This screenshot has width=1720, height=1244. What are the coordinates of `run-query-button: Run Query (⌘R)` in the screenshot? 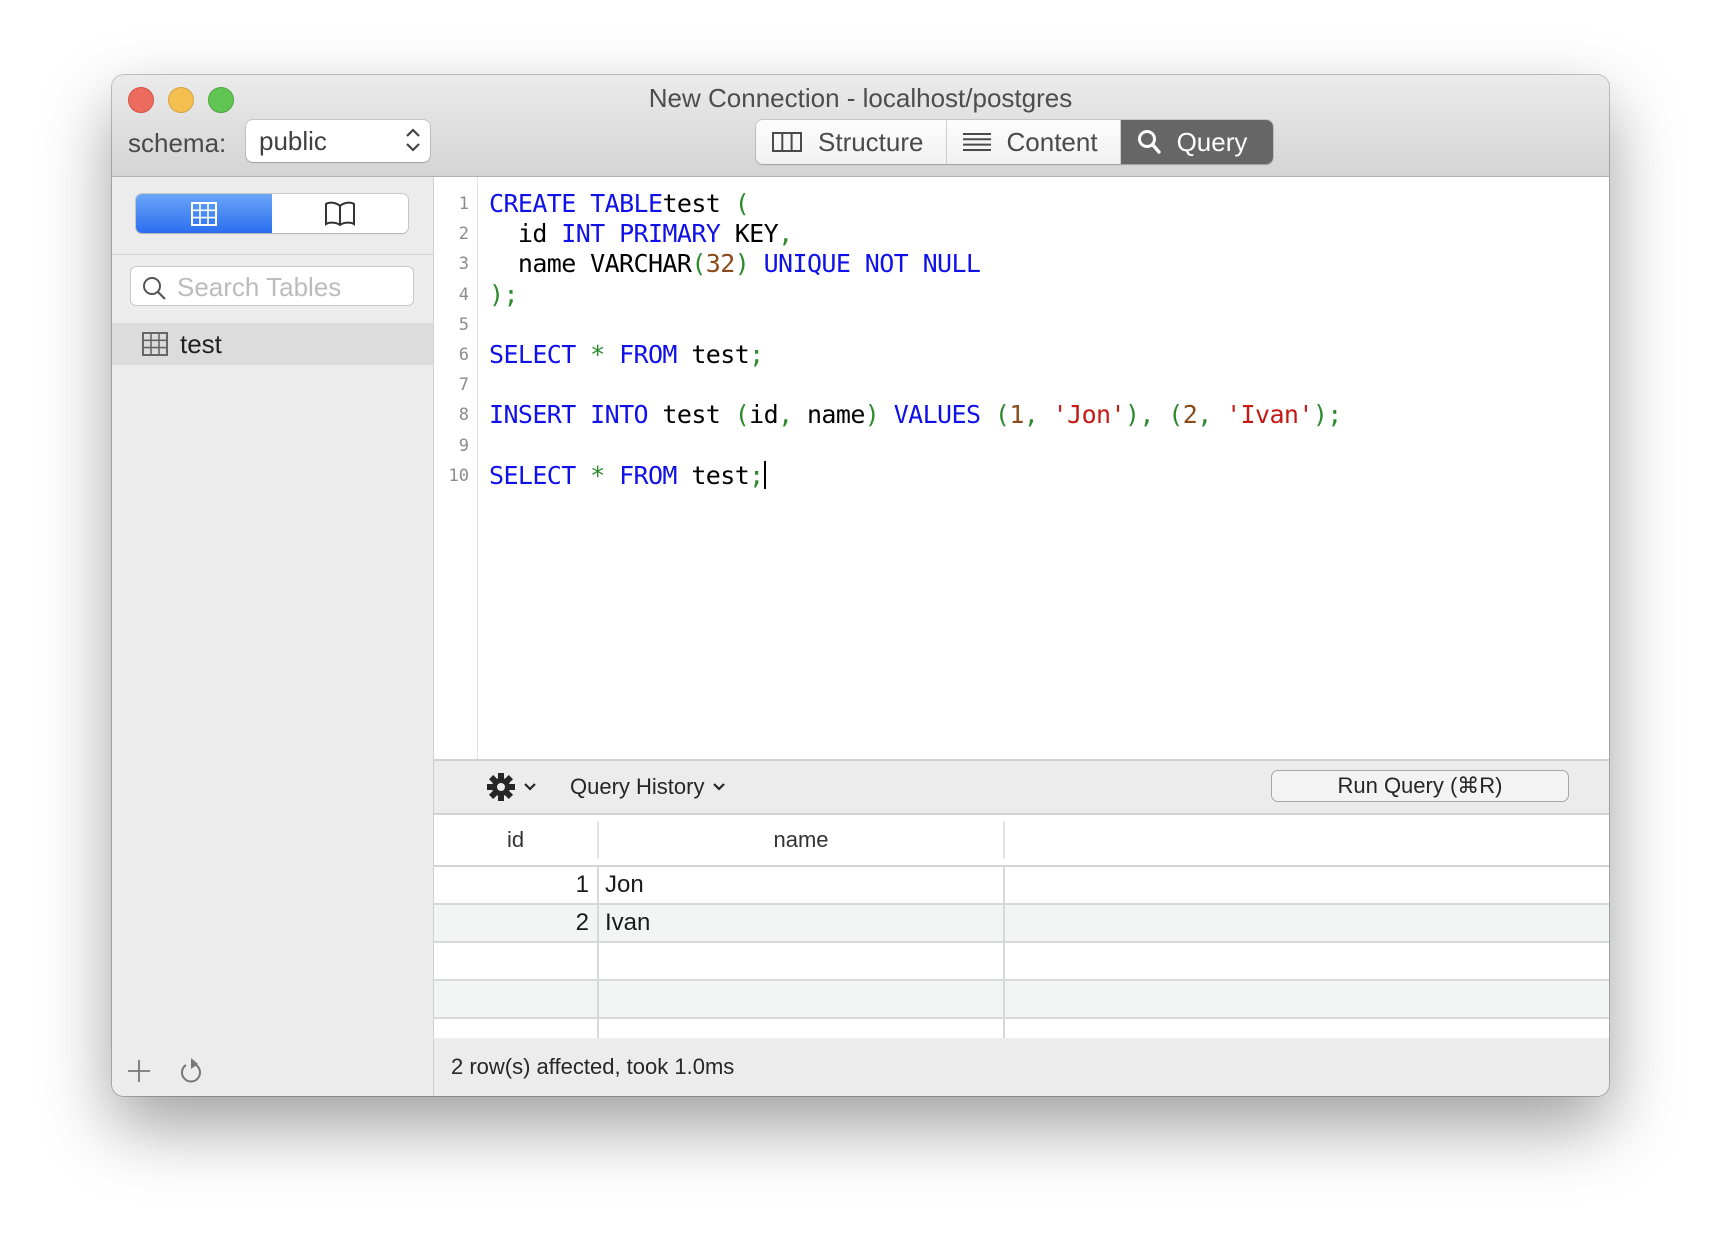 It's located at (1420, 786).